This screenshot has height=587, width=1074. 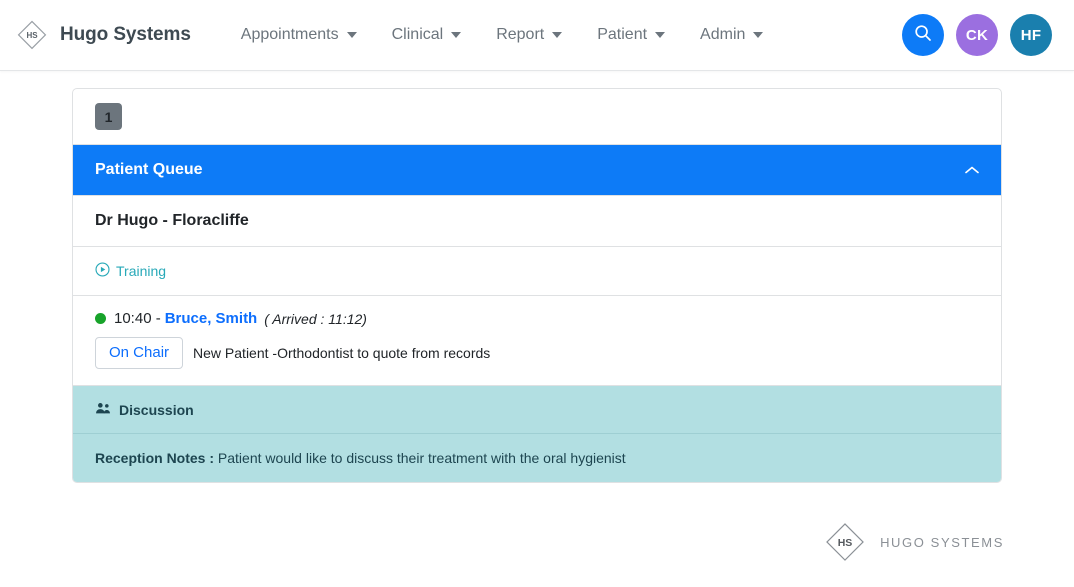 I want to click on pagination-row: 1, so click(x=537, y=117).